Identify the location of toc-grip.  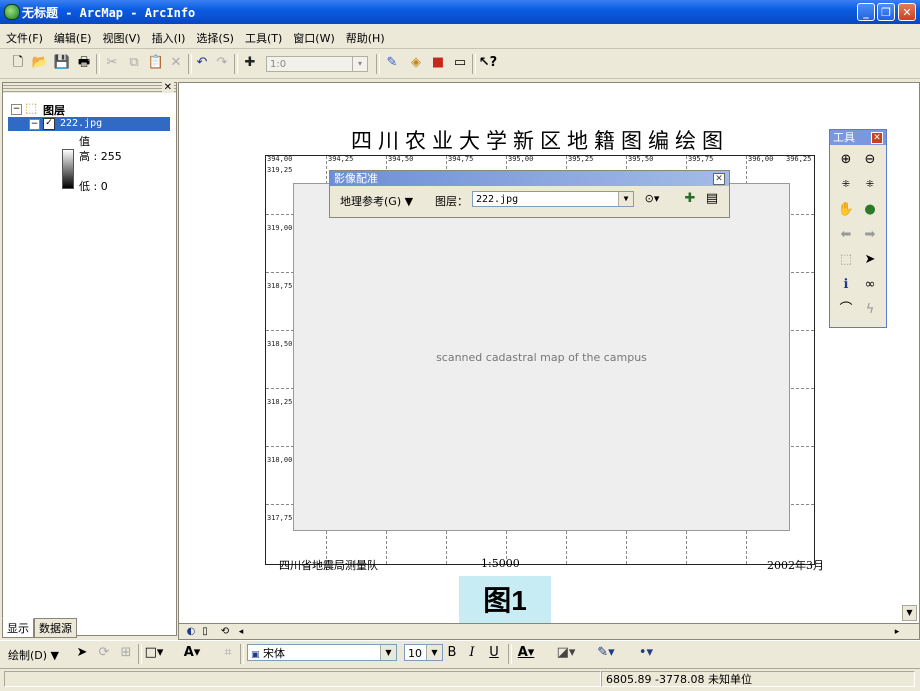
(89, 88).